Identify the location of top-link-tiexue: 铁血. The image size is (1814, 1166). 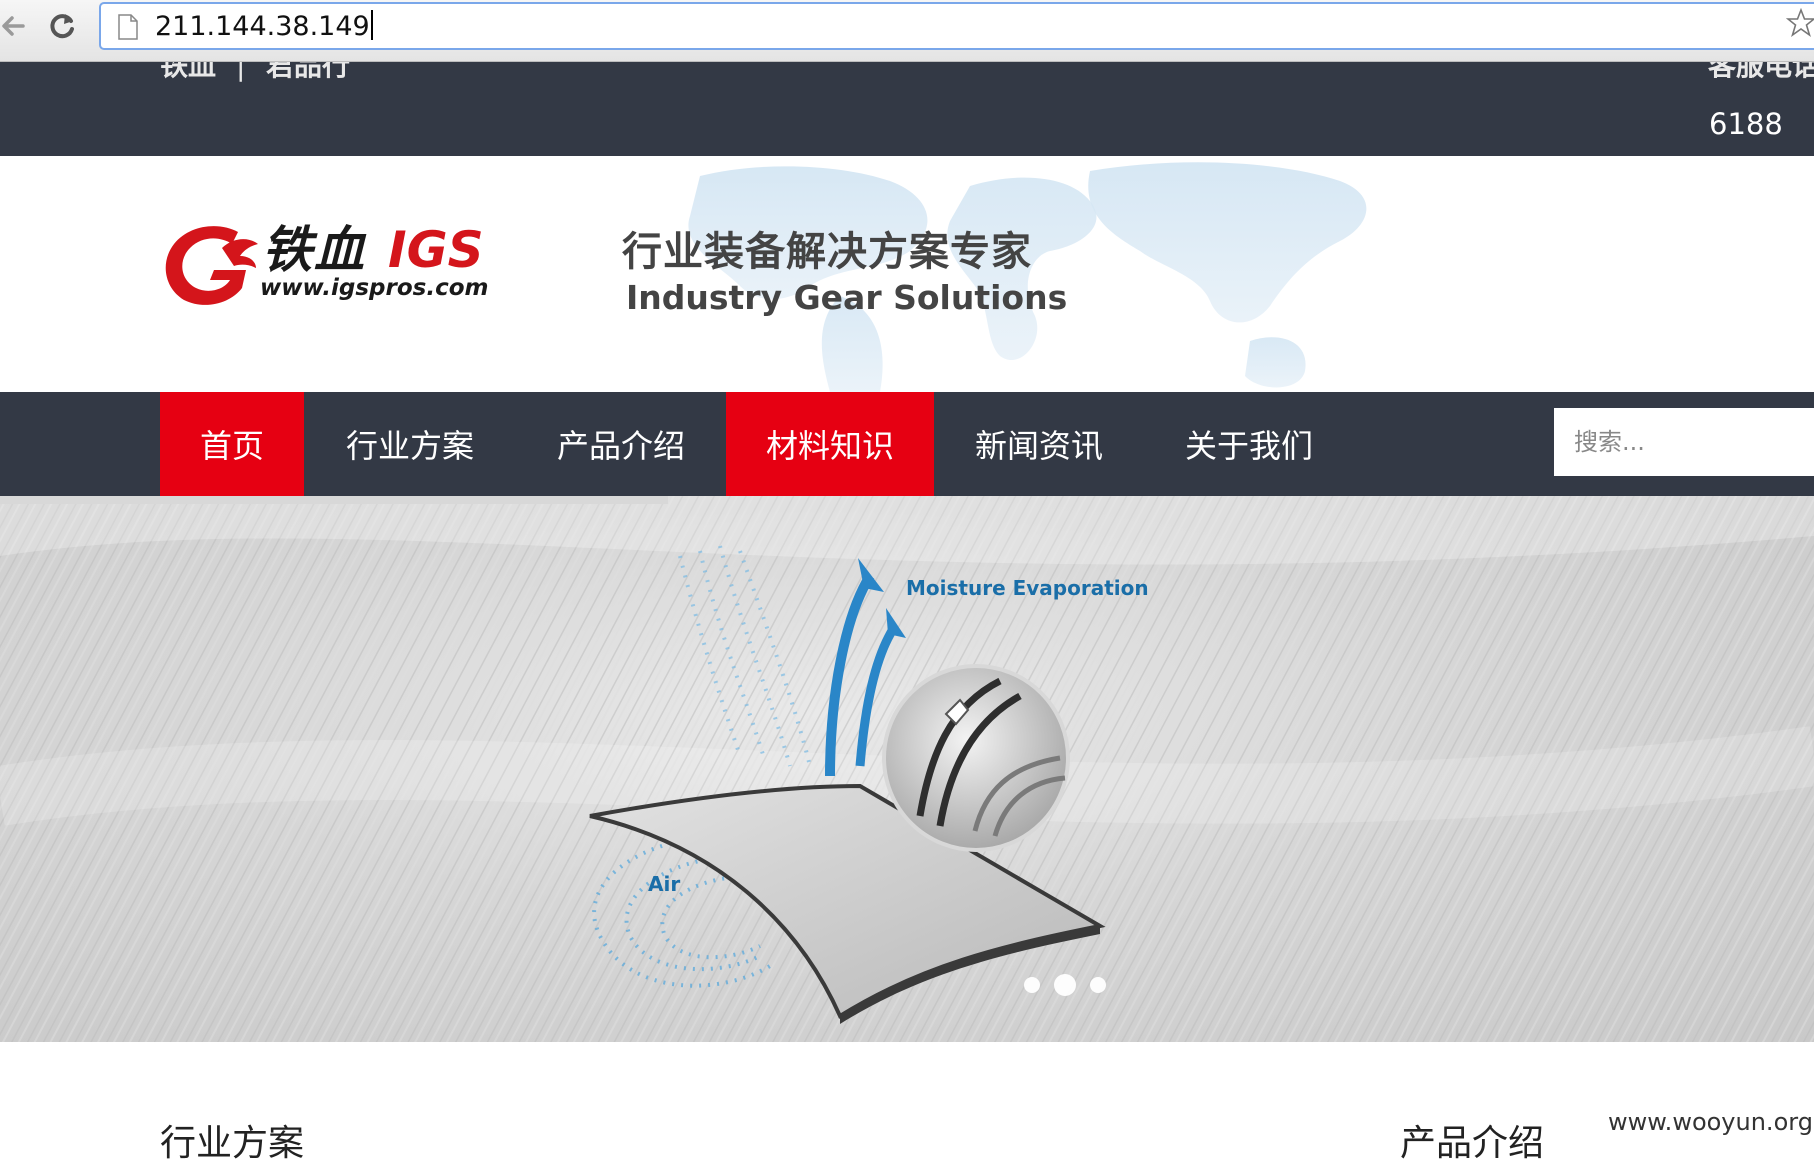
(188, 73).